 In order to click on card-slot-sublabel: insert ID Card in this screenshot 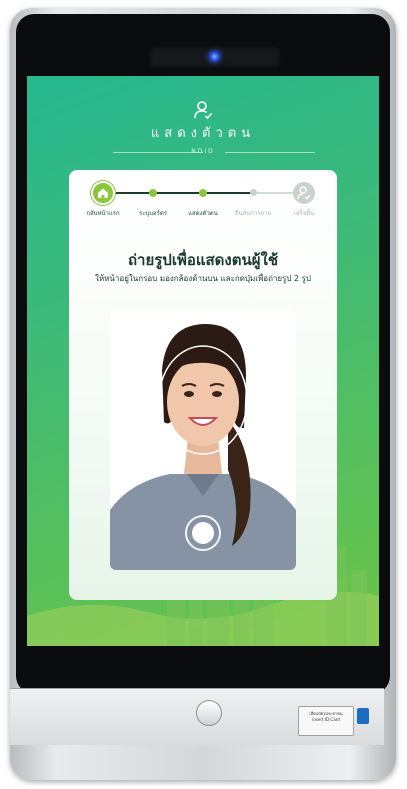, I will do `click(326, 719)`.